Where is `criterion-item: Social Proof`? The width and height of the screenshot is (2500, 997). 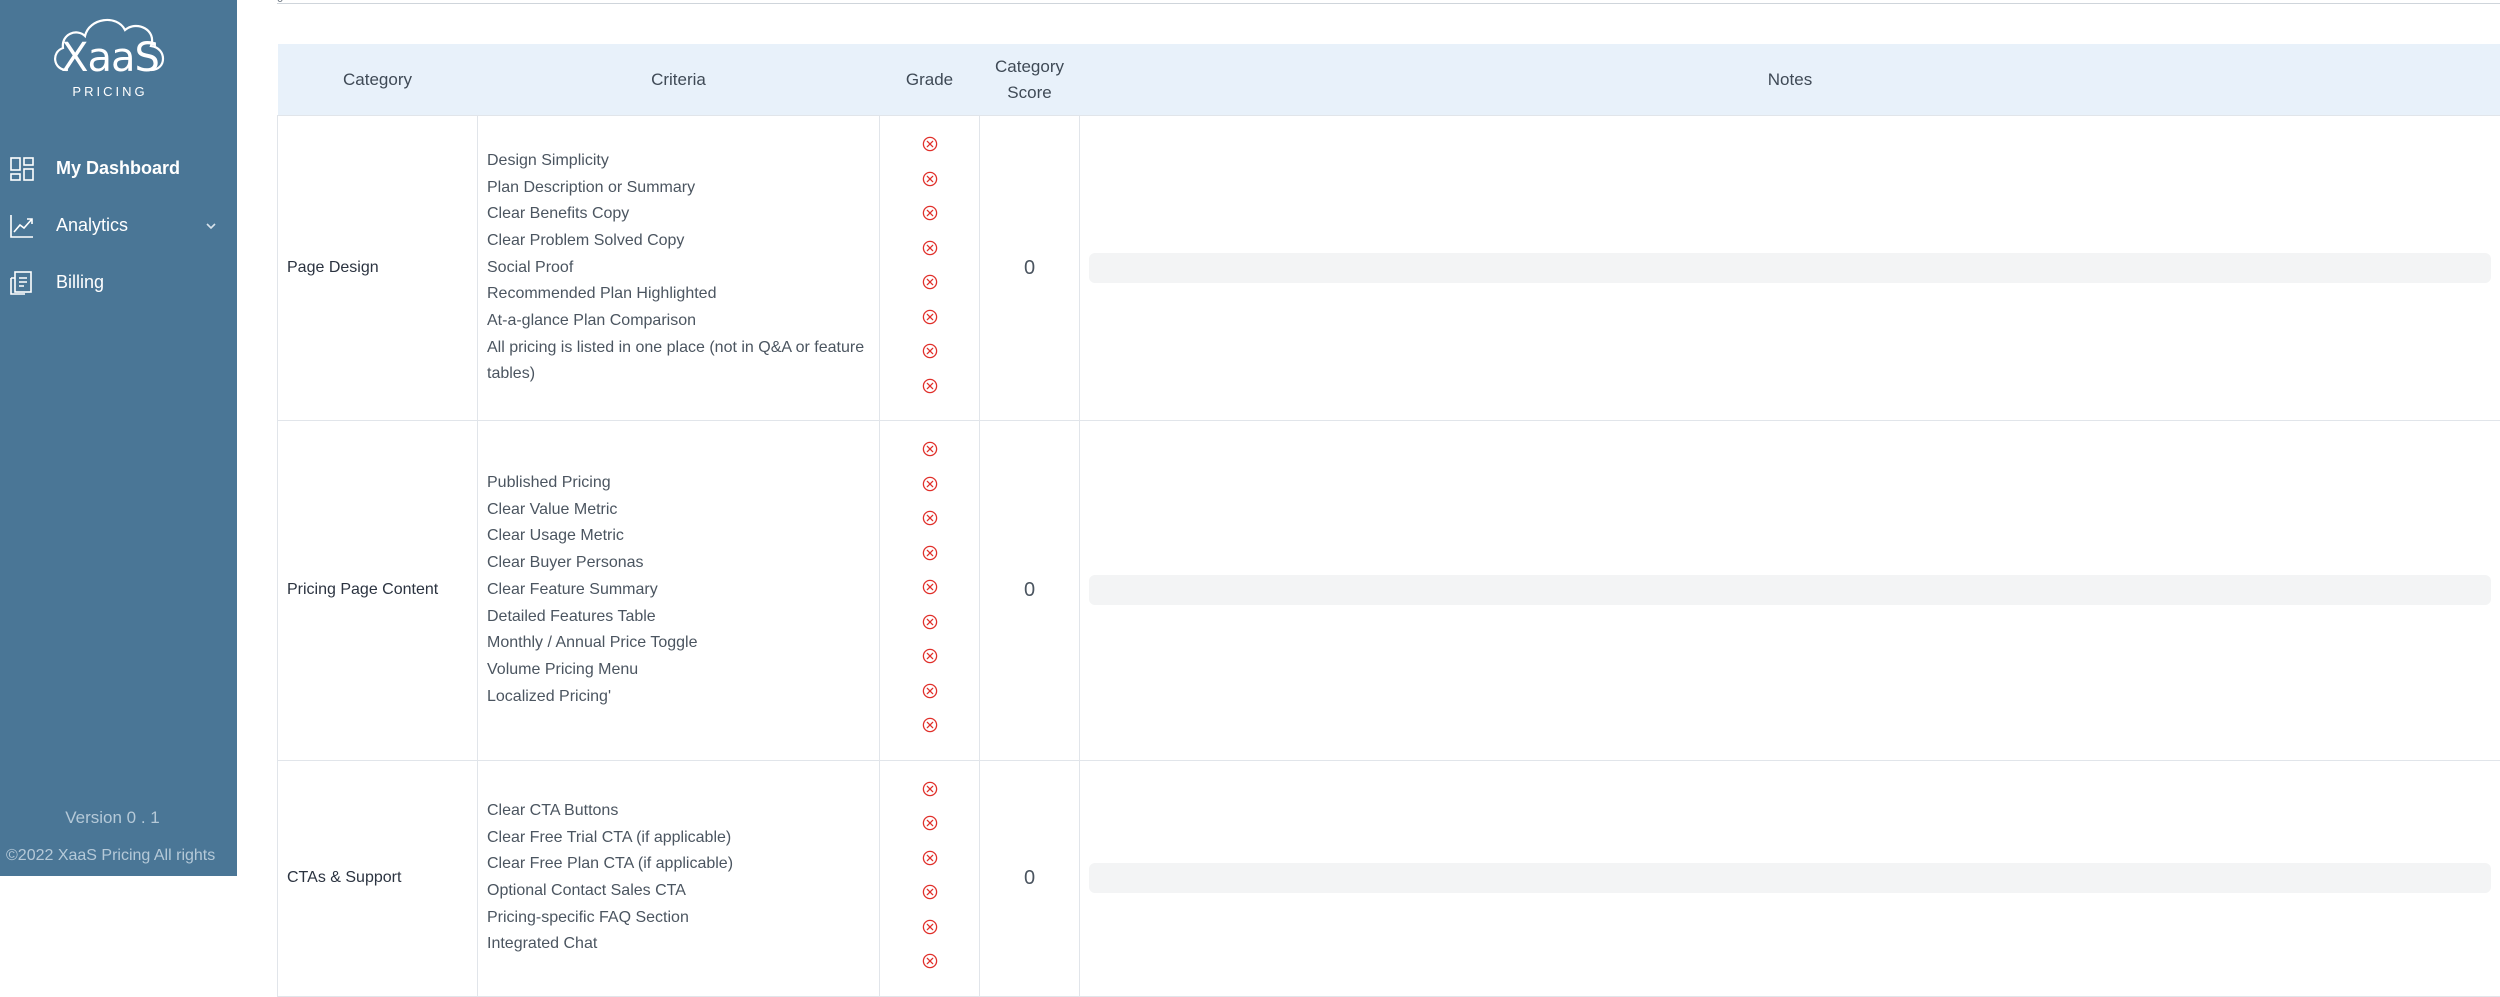
criterion-item: Social Proof is located at coordinates (679, 268).